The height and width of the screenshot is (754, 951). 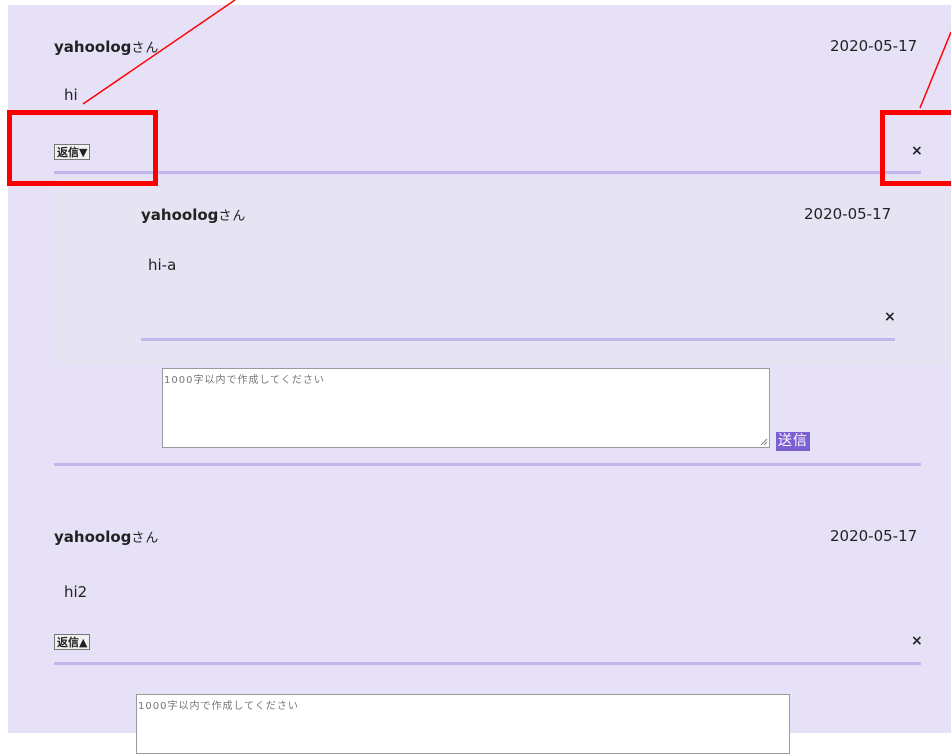 I want to click on comment-body: hi, so click(x=71, y=95).